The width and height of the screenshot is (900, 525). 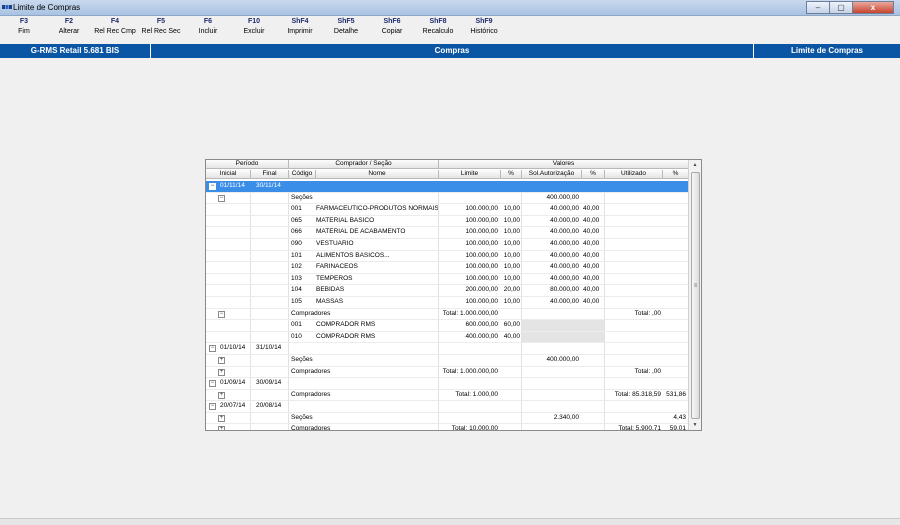 What do you see at coordinates (447, 407) in the screenshot?
I see `period-row: −20/07/14 20/08/14` at bounding box center [447, 407].